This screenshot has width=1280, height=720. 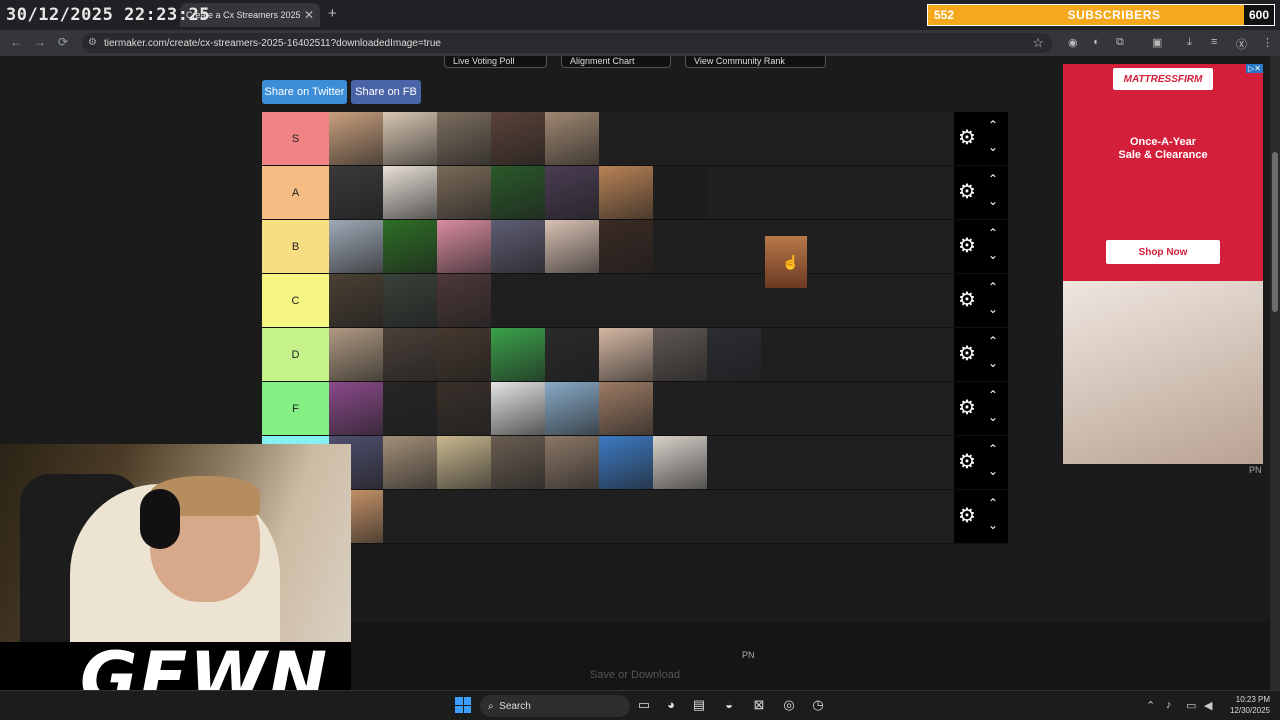 I want to click on clock-app-icon: ◷, so click(x=818, y=705).